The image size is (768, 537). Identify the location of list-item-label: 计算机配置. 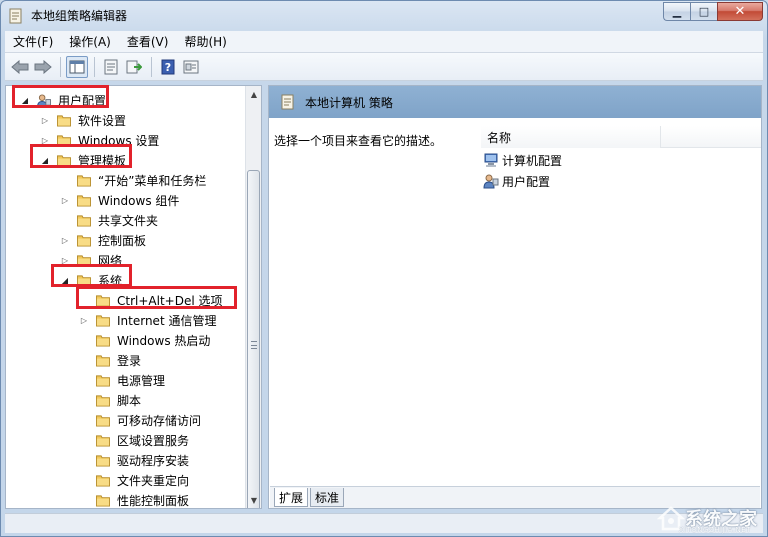
(532, 160).